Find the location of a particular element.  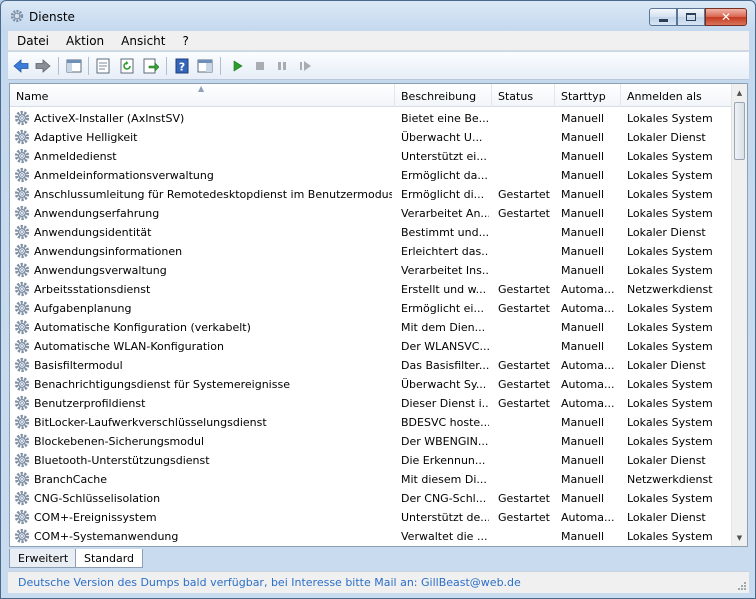

maximize-icon is located at coordinates (691, 17).